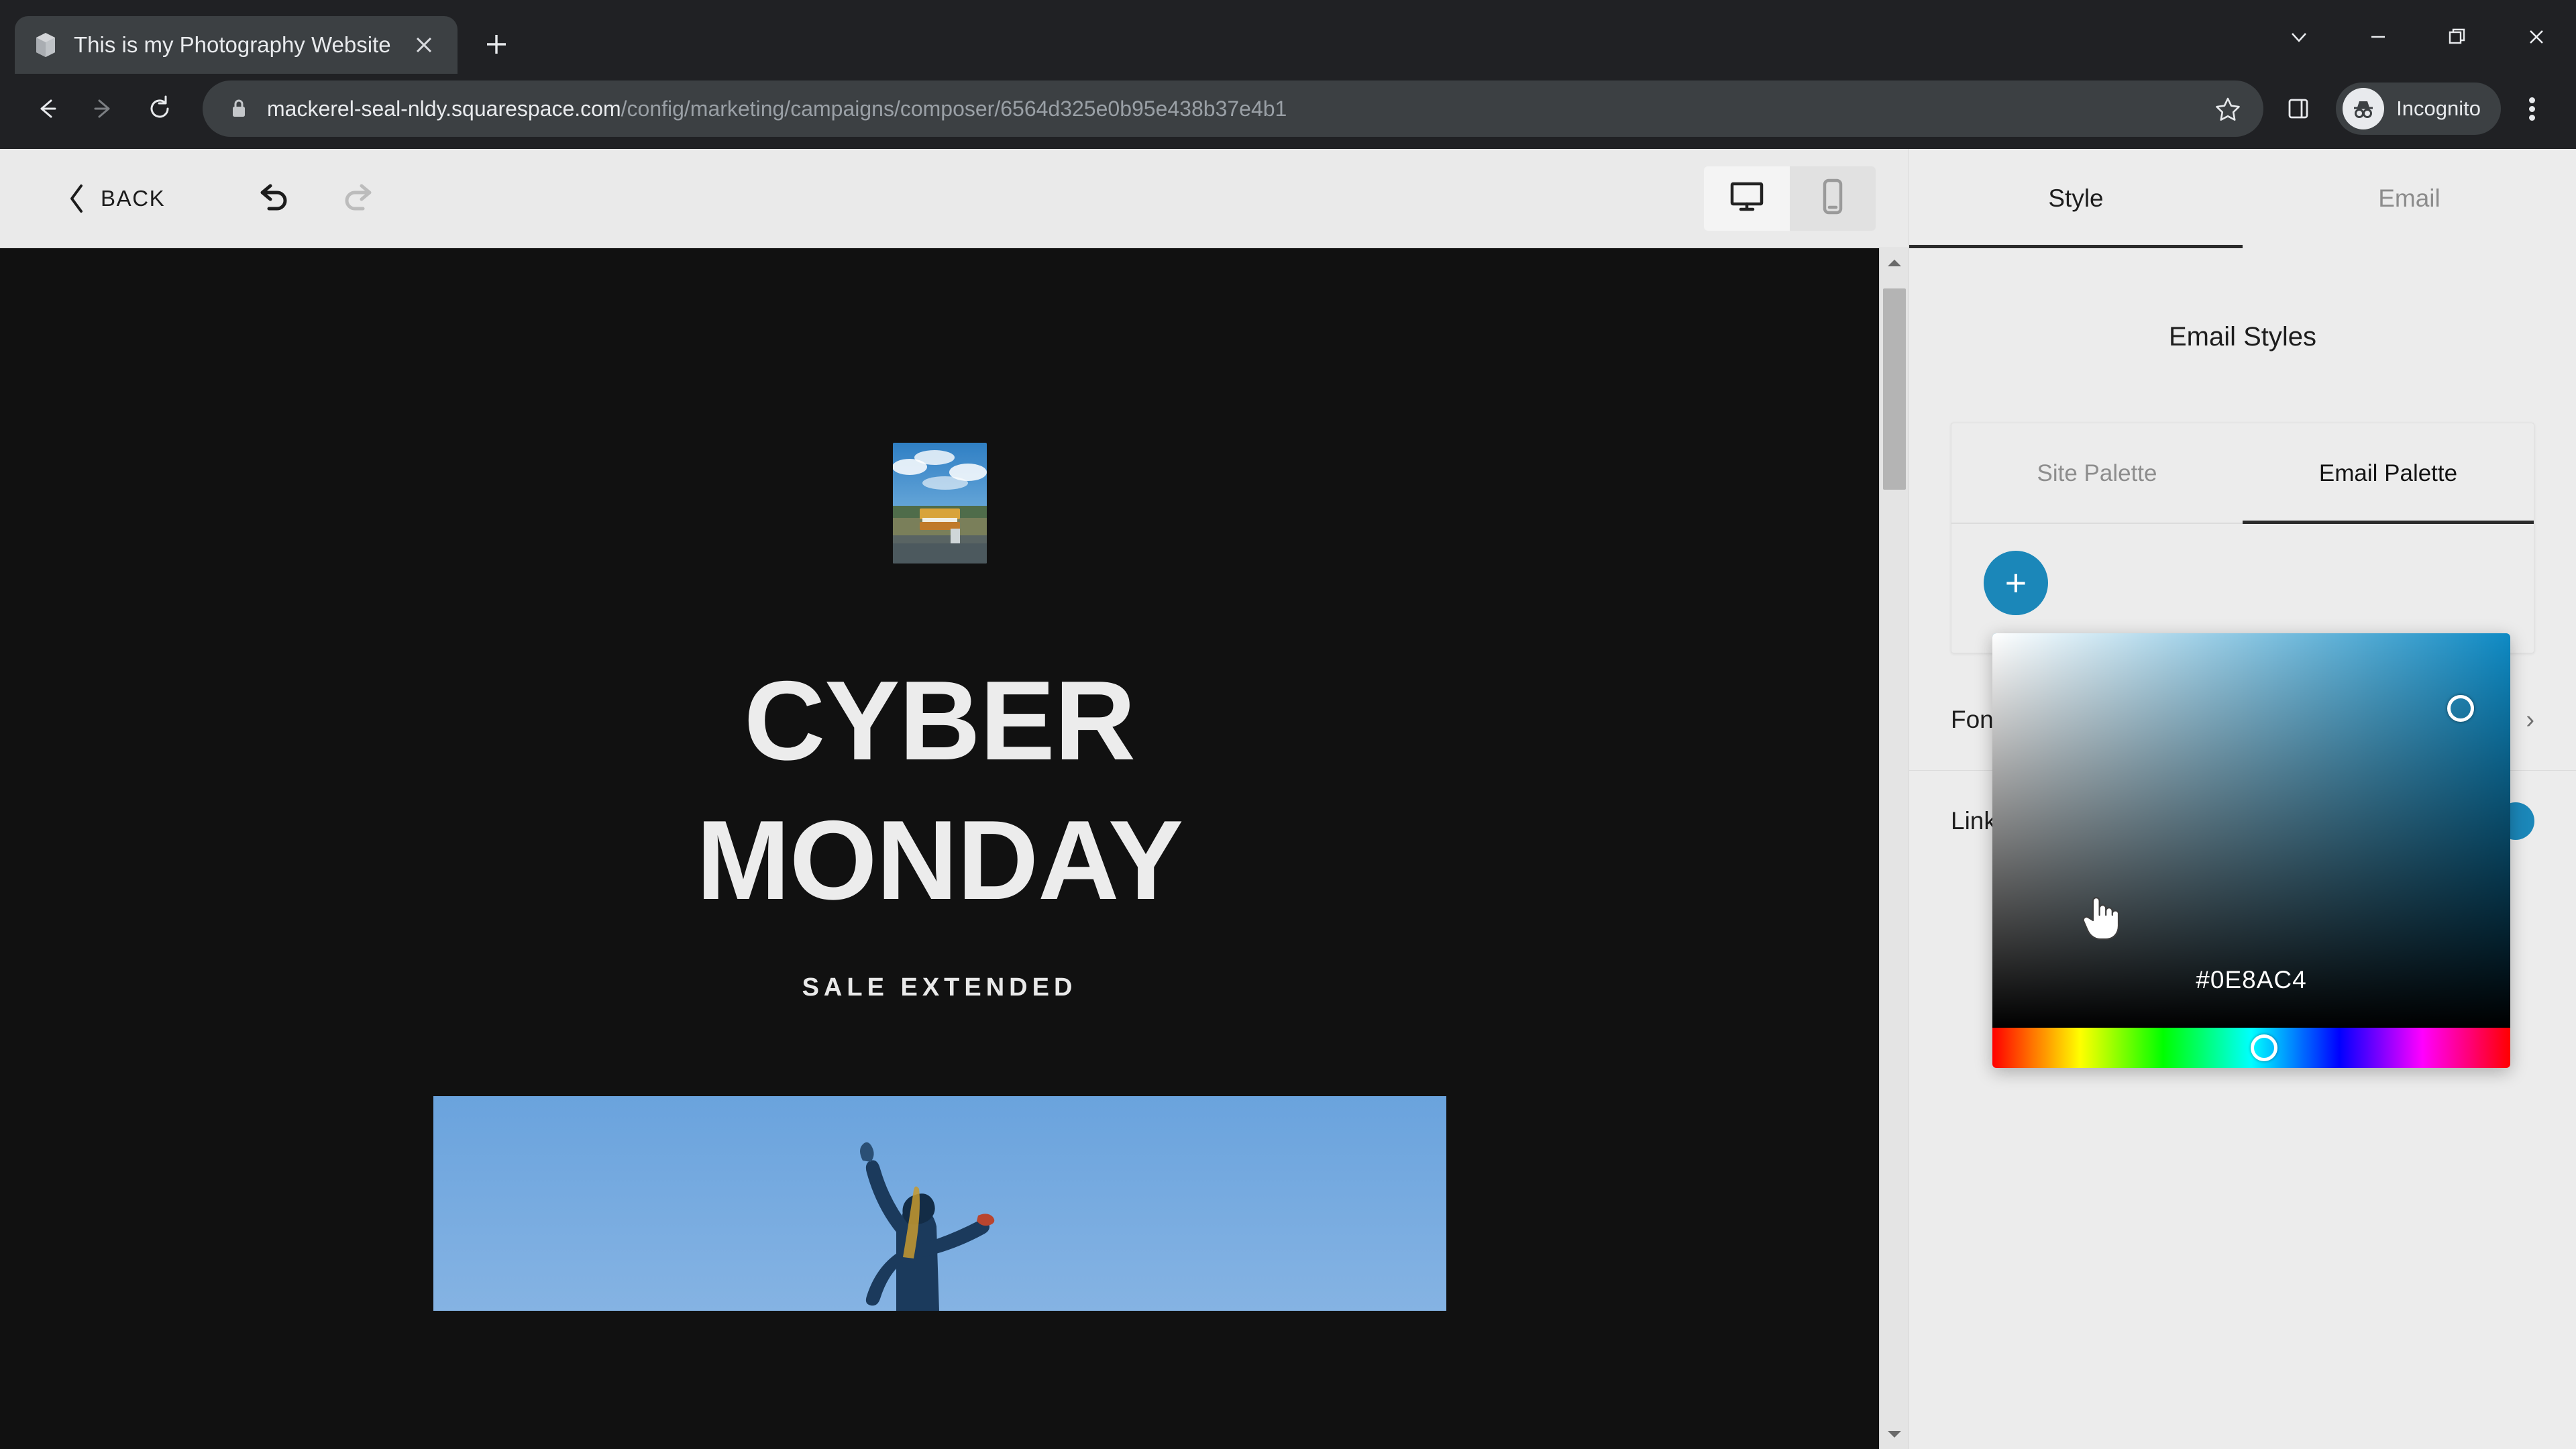  Describe the element at coordinates (2264, 1047) in the screenshot. I see `hue-slider-handle` at that location.